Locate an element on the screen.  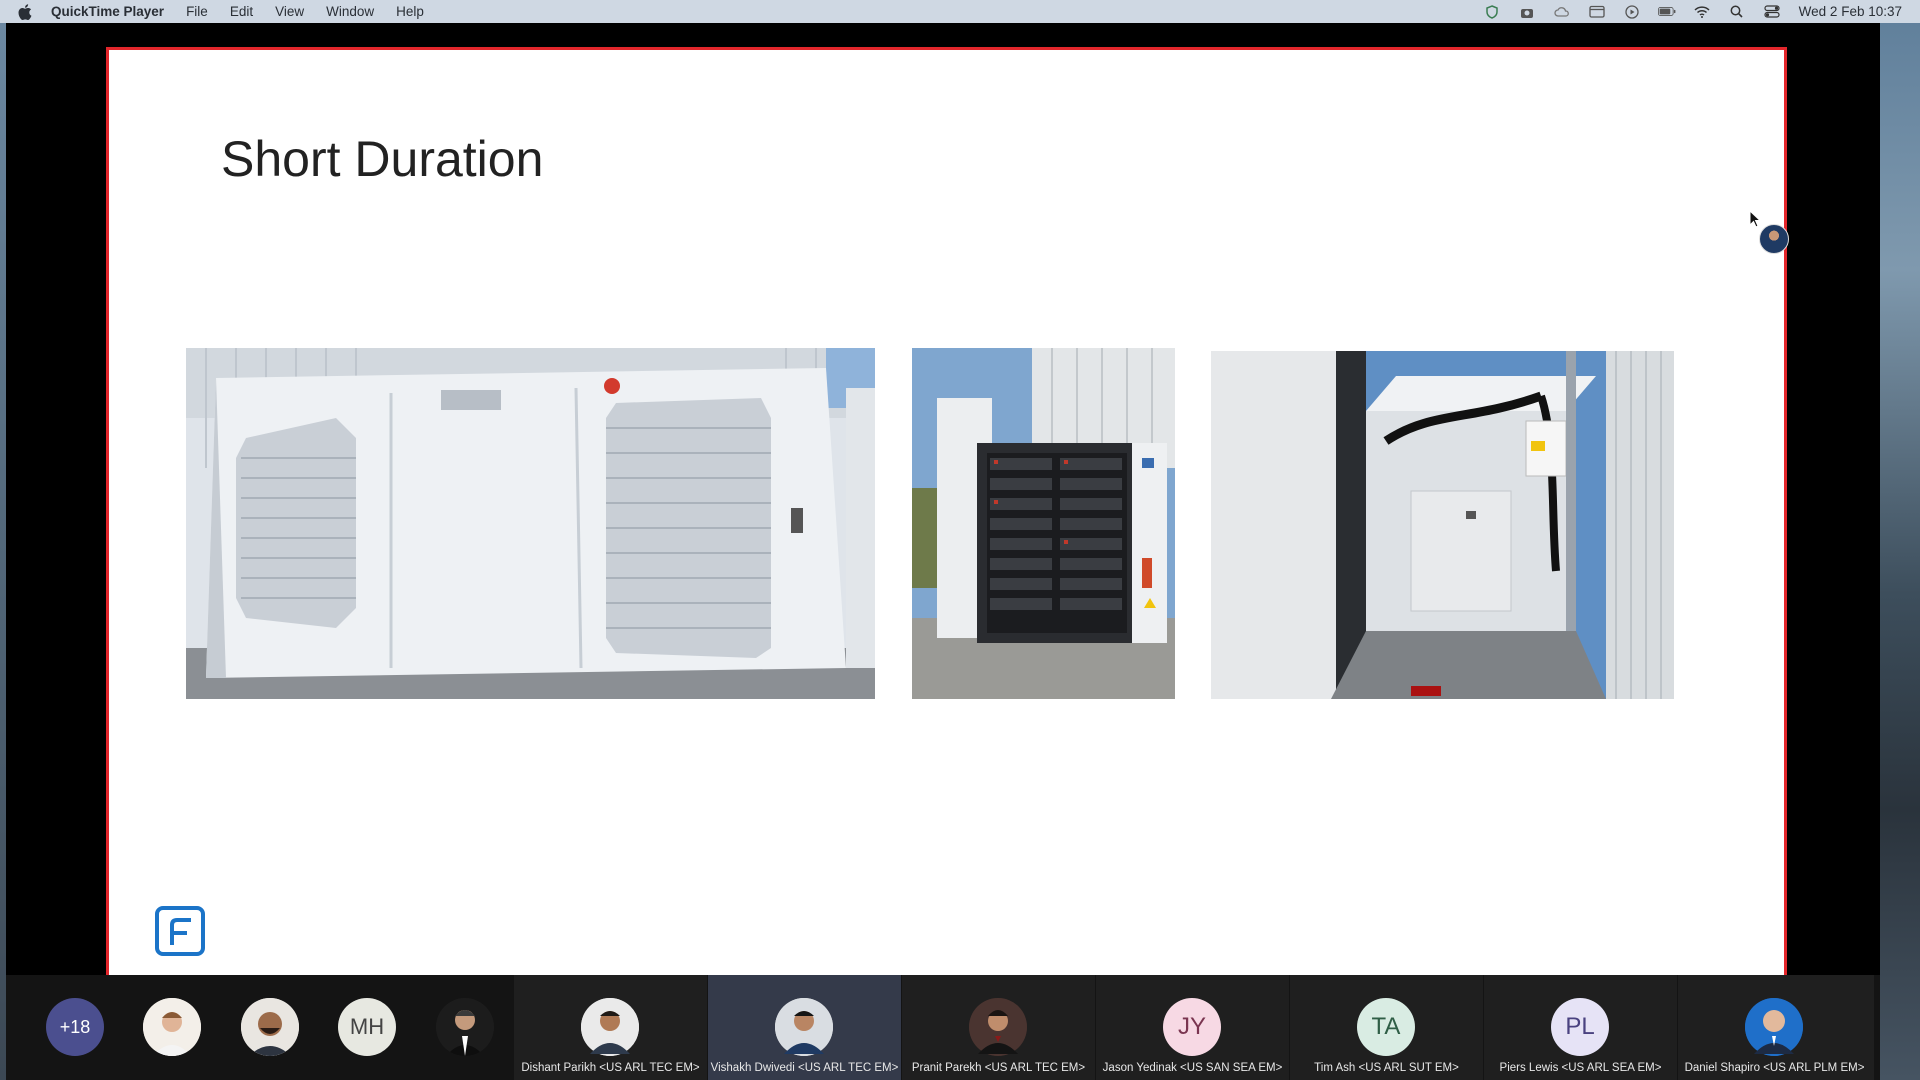
participant-name: Jason Yedinak <US SAN SEA EM> is located at coordinates (1192, 1068).